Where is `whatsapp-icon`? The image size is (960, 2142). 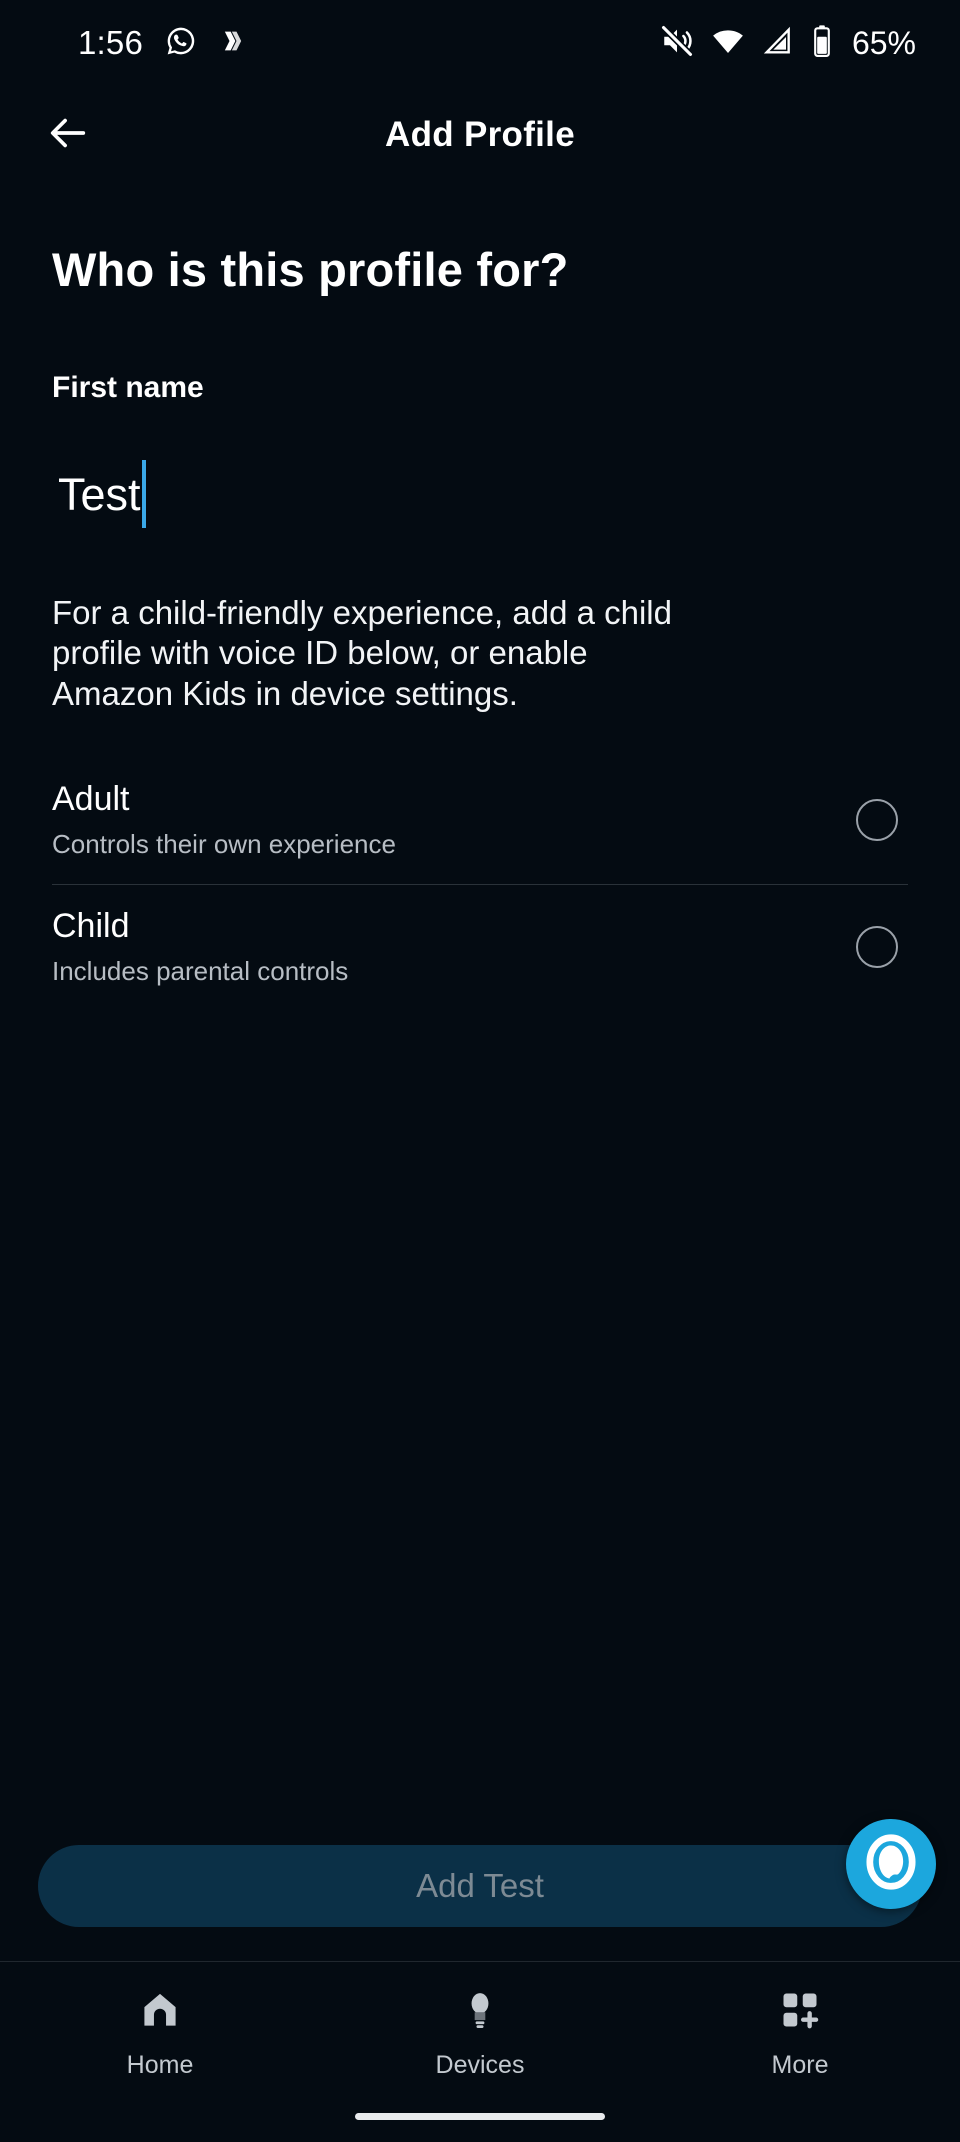 whatsapp-icon is located at coordinates (181, 43).